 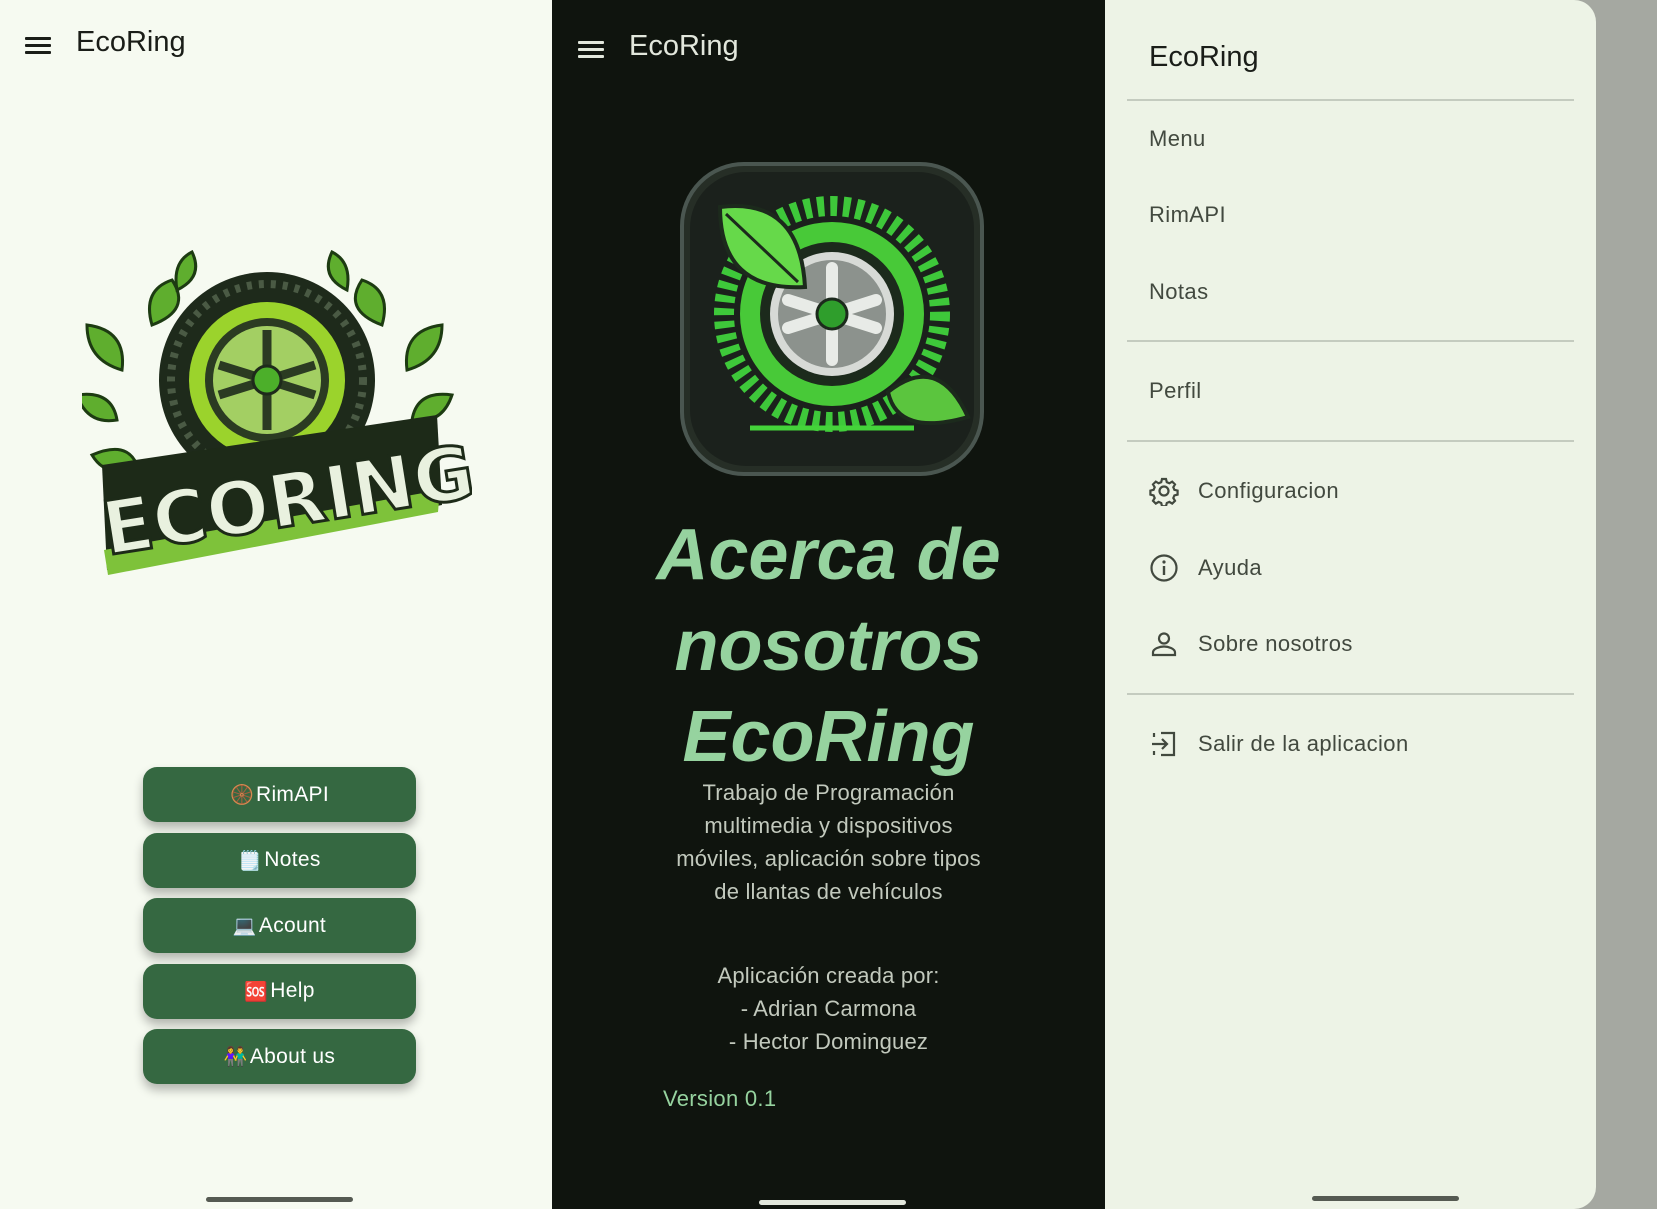 I want to click on drawer-item-ayuda: Ayuda, so click(x=1205, y=568).